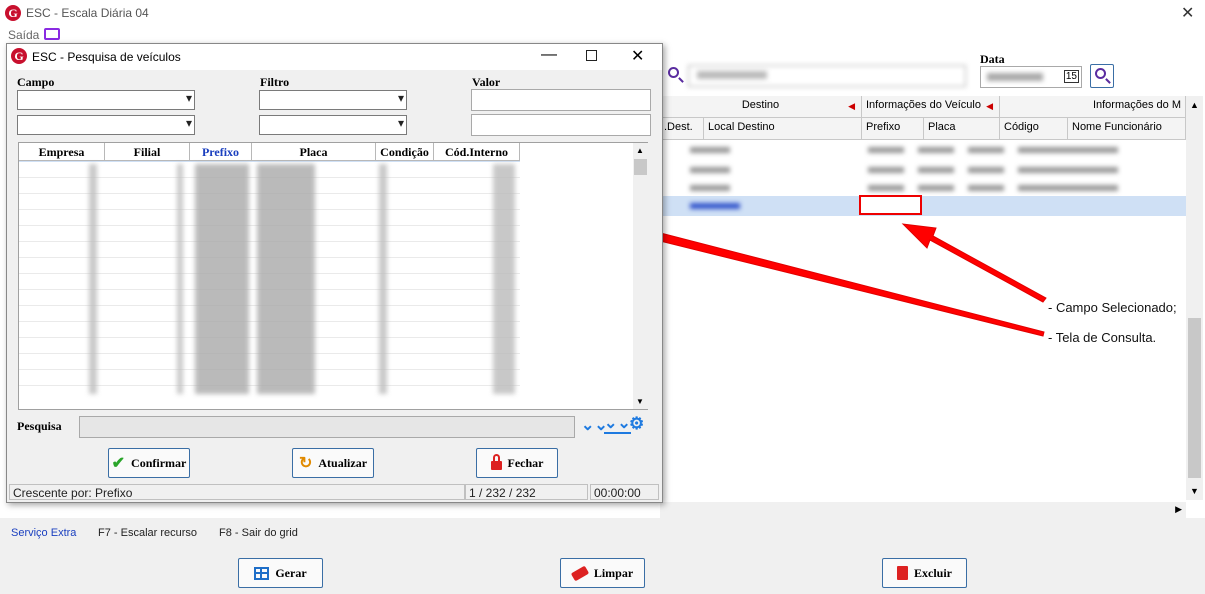 The height and width of the screenshot is (594, 1205). I want to click on eraser-icon, so click(580, 573).